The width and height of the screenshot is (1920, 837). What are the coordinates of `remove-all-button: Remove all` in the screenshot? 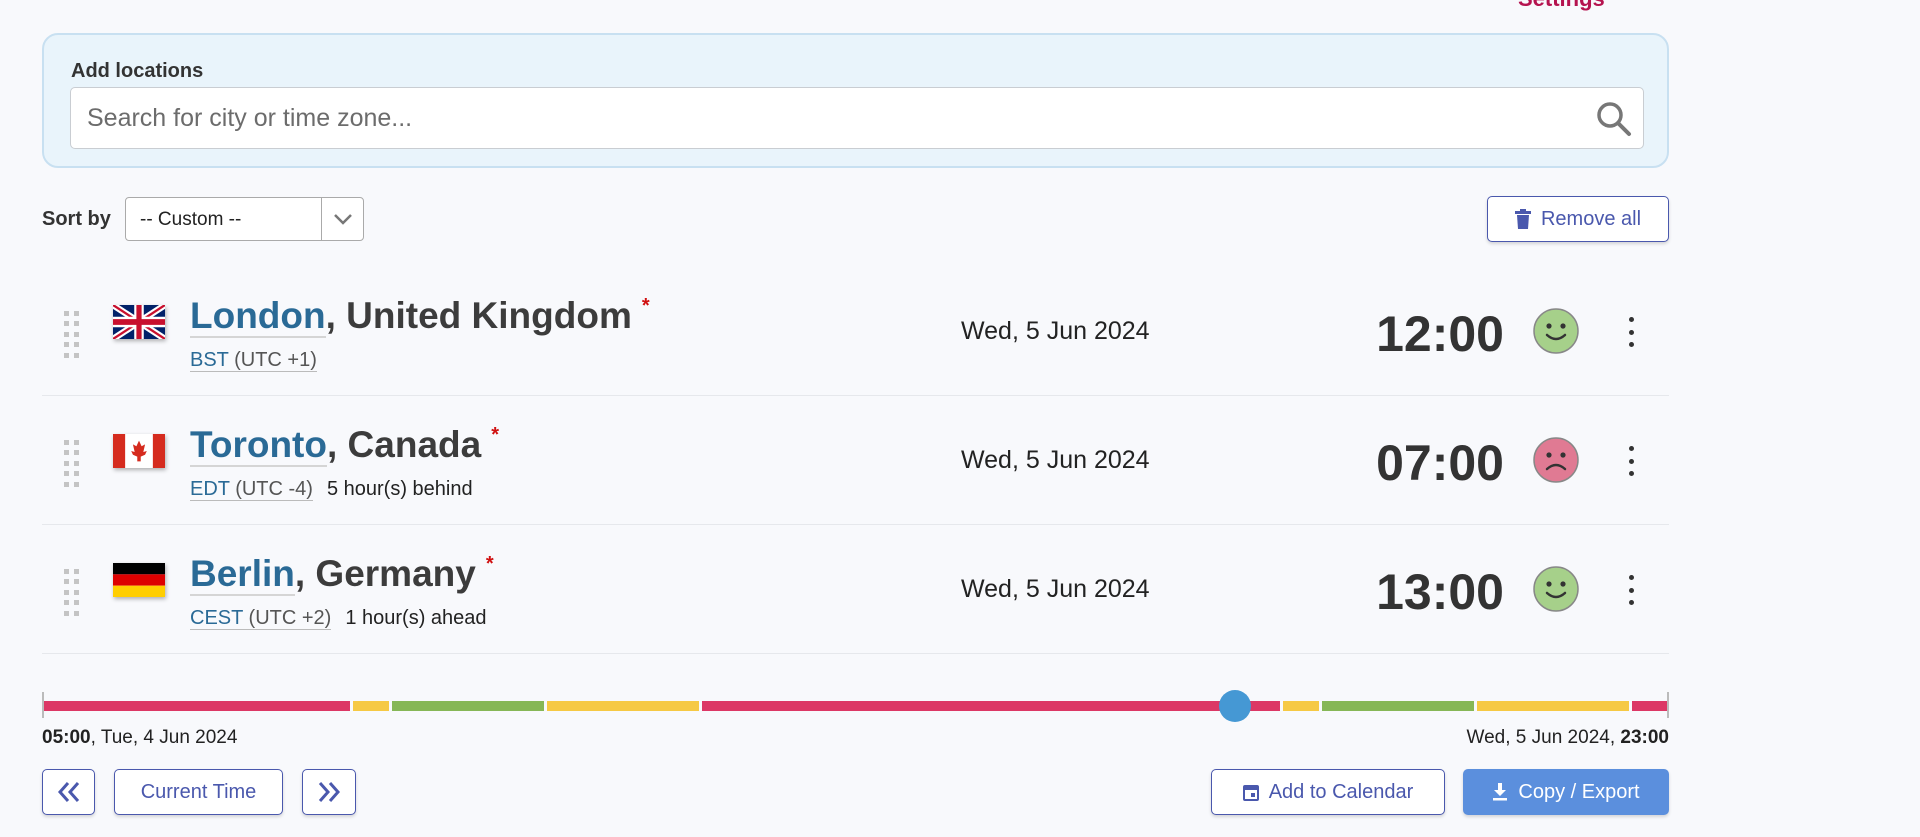 It's located at (1578, 219).